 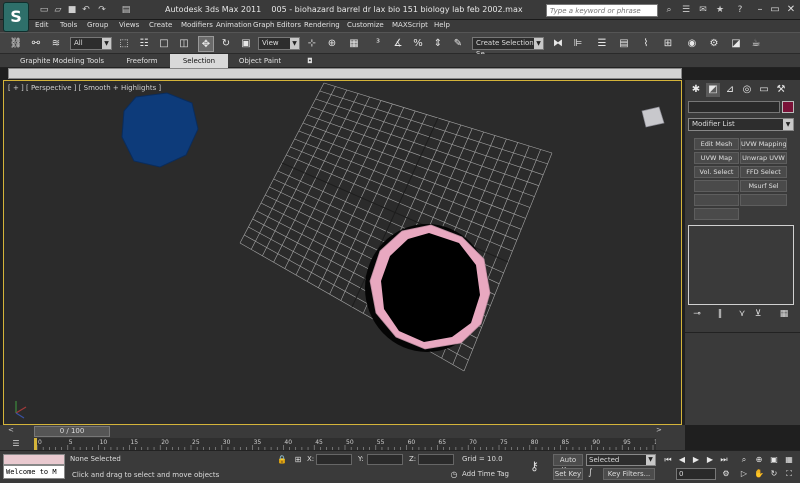 What do you see at coordinates (590, 473) in the screenshot?
I see `default-in-out-tangent-icon: ∫` at bounding box center [590, 473].